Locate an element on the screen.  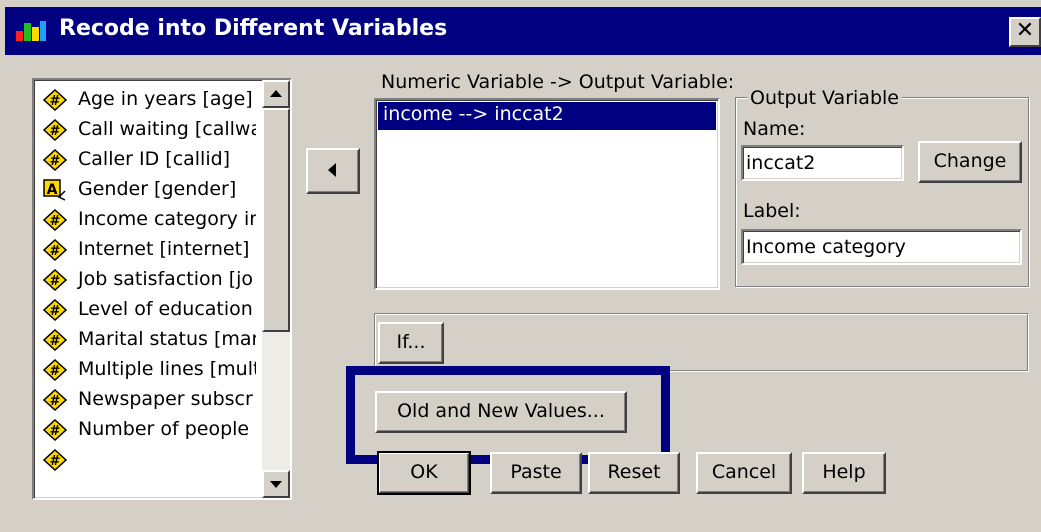
mapping-item: income --> inccat2 is located at coordinates (547, 116).